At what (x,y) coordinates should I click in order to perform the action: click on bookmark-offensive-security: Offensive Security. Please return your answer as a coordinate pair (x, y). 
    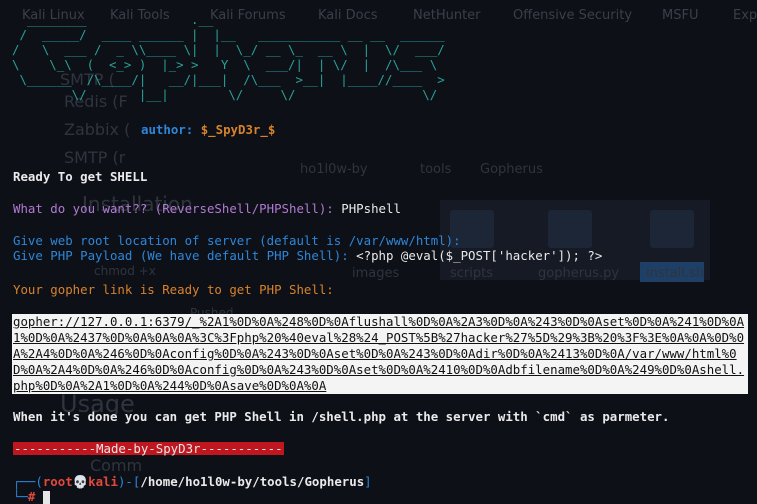
    Looking at the image, I should click on (573, 15).